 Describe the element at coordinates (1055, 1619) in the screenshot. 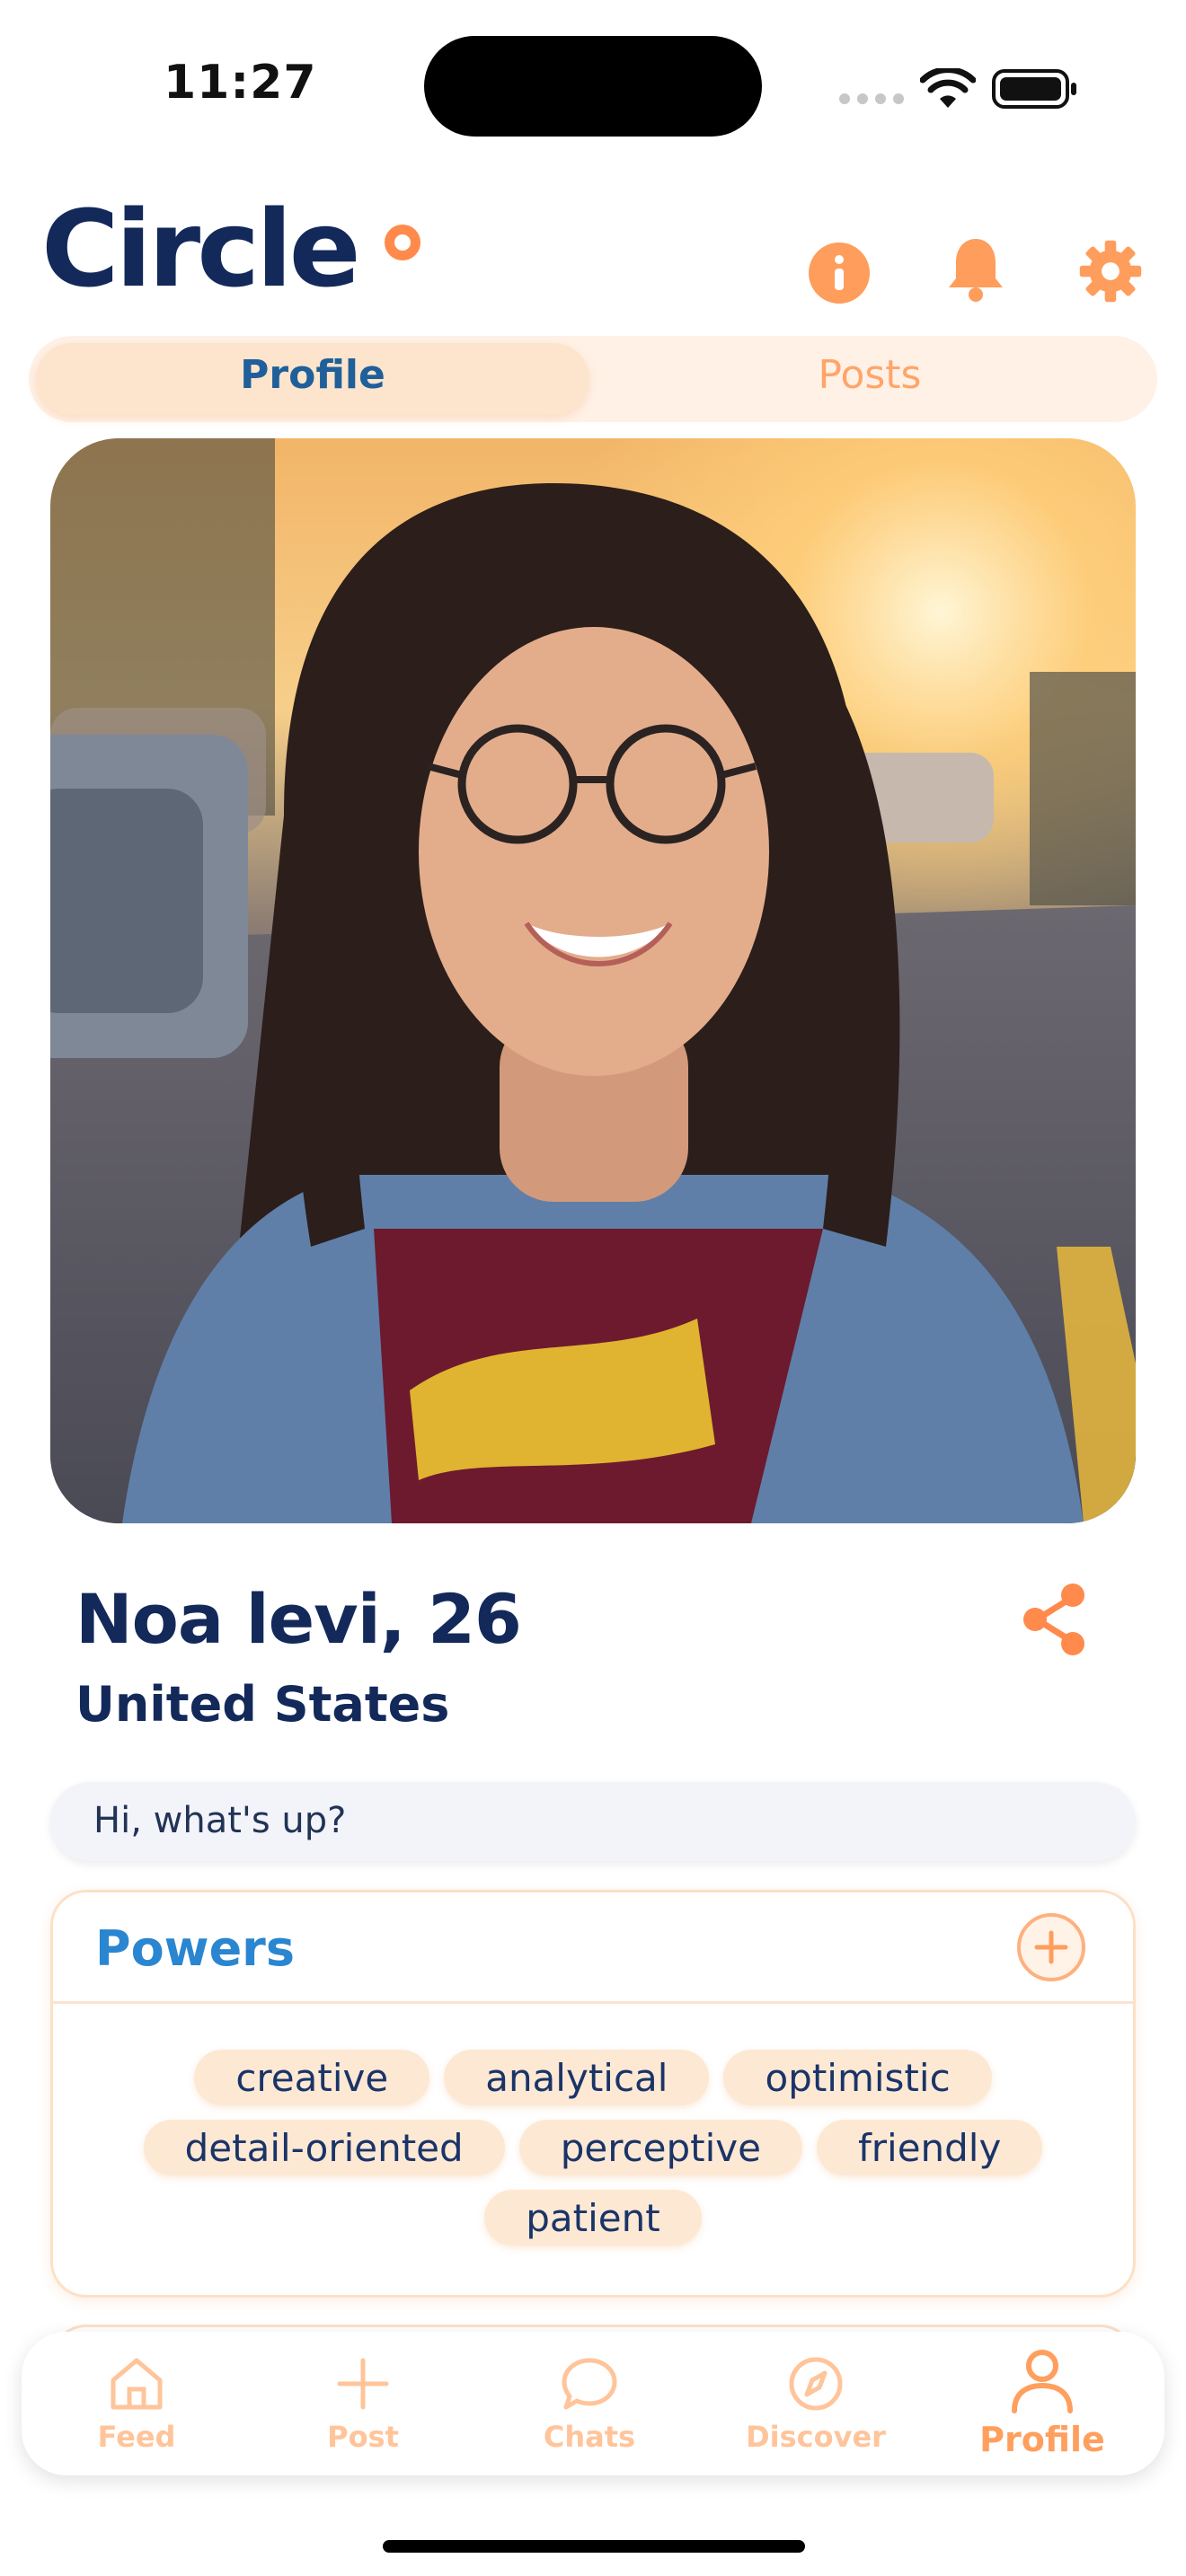

I see `share-icon` at that location.